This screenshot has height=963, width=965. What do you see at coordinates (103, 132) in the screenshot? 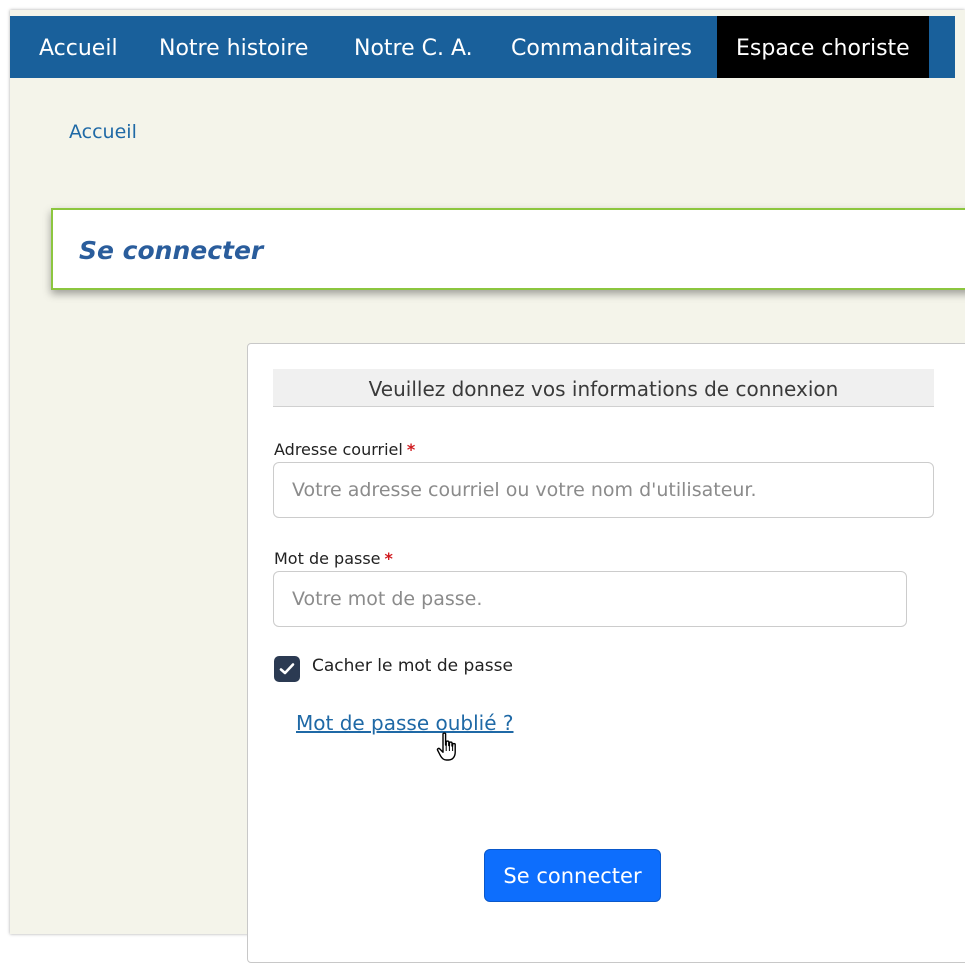
I see `breadcrumb-home-link: Accueil` at bounding box center [103, 132].